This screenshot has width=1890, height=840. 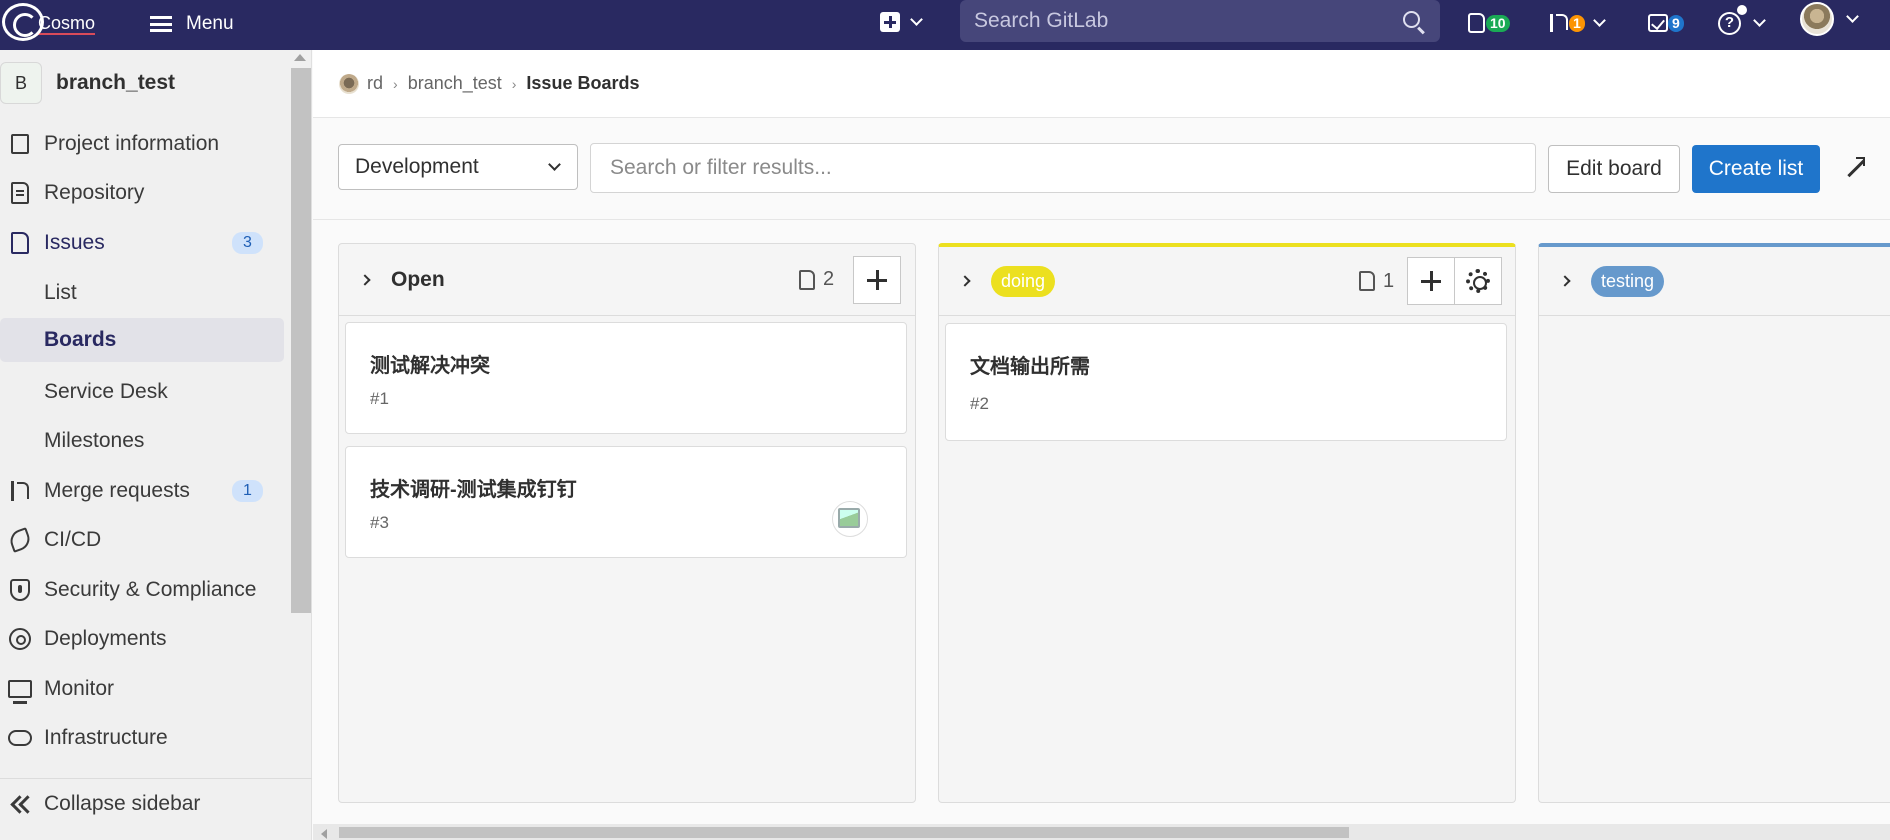 What do you see at coordinates (1658, 23) in the screenshot?
I see `todo-check-icon` at bounding box center [1658, 23].